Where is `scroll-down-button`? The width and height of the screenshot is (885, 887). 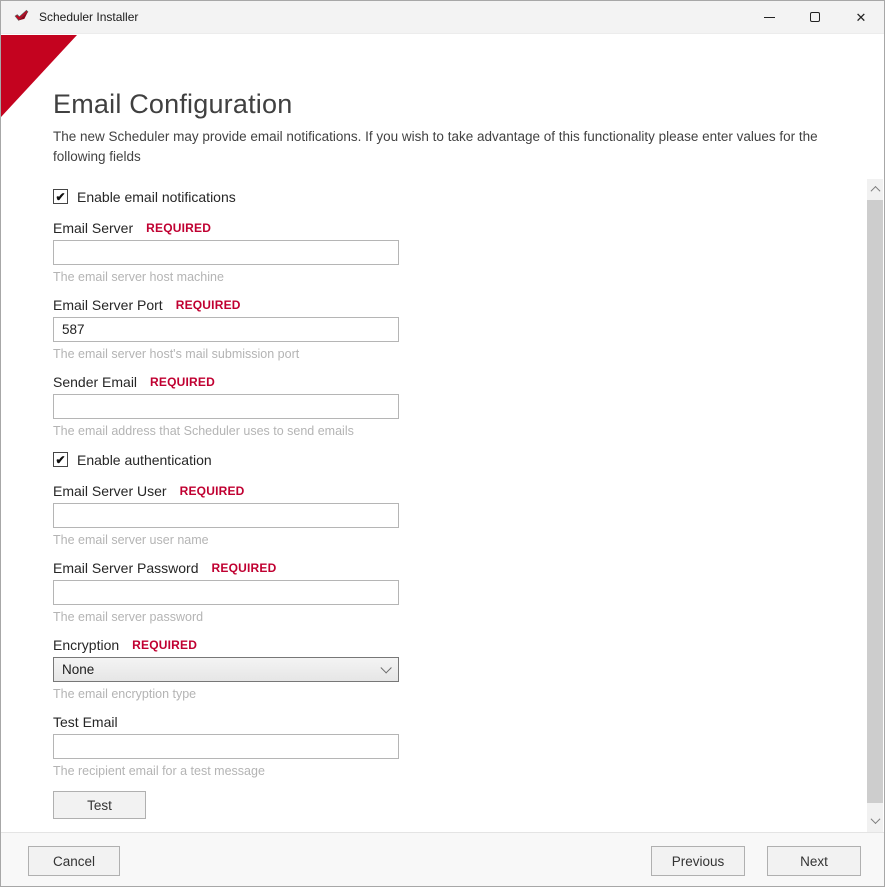
scroll-down-button is located at coordinates (875, 820).